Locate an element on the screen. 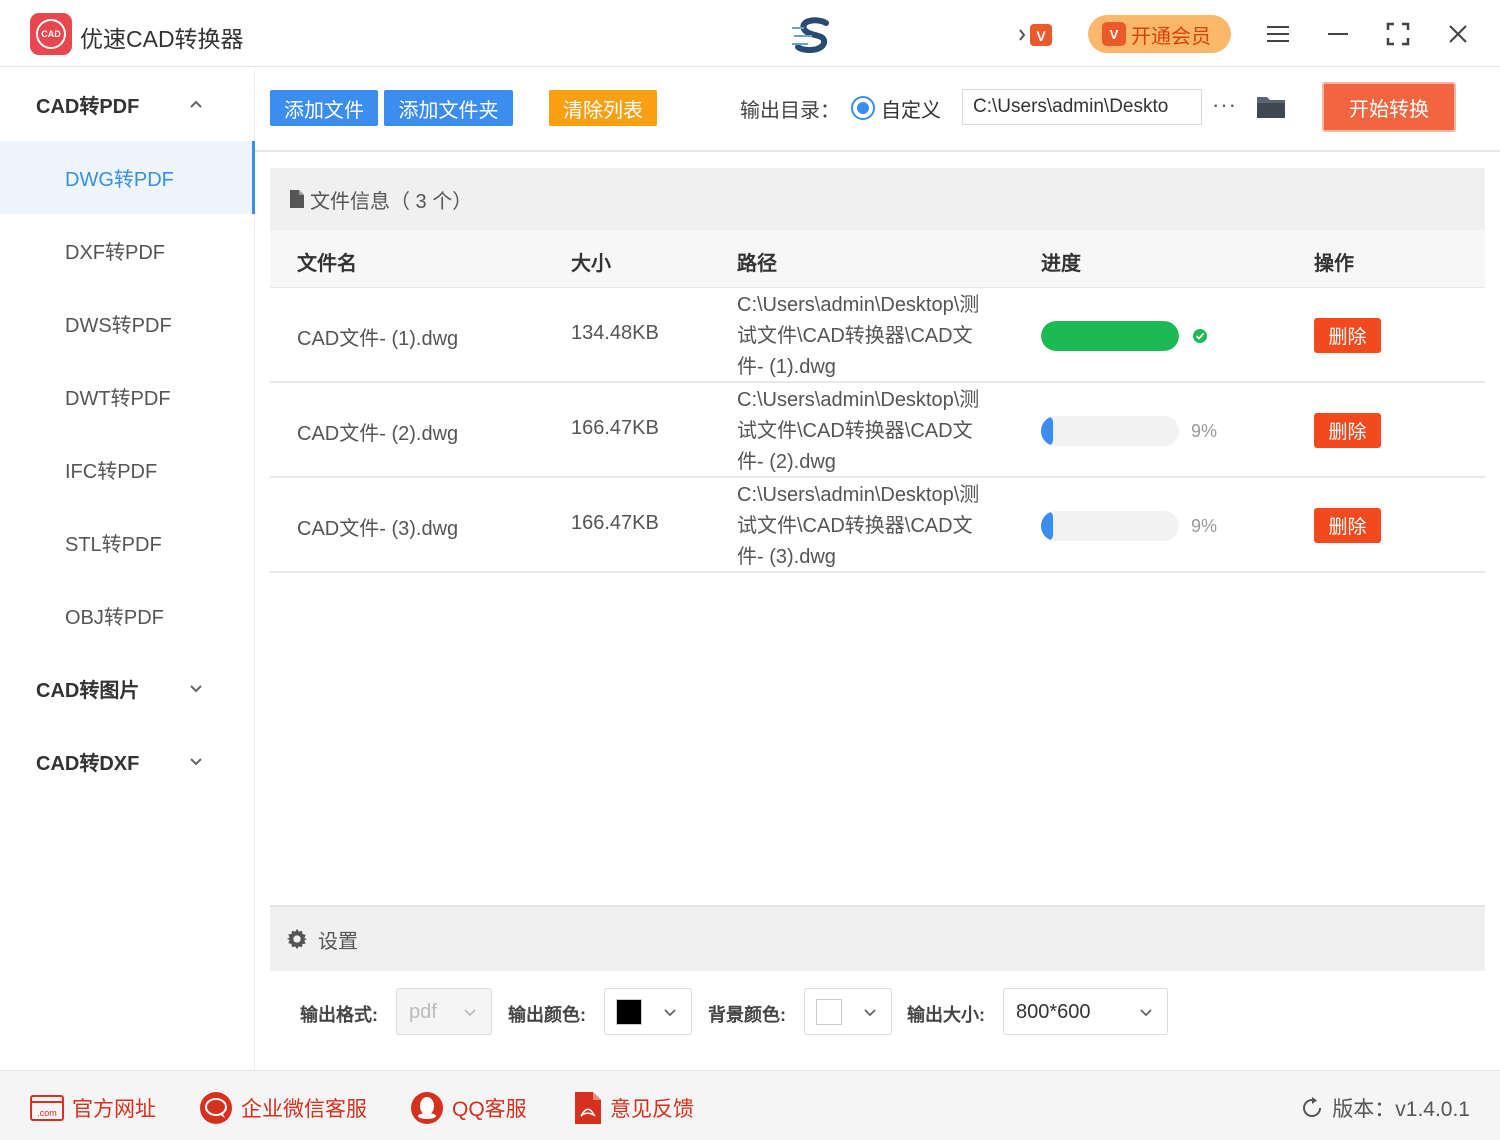  title-bar: CAD 优速CAD转换器 V V 开通会员 is located at coordinates (750, 33).